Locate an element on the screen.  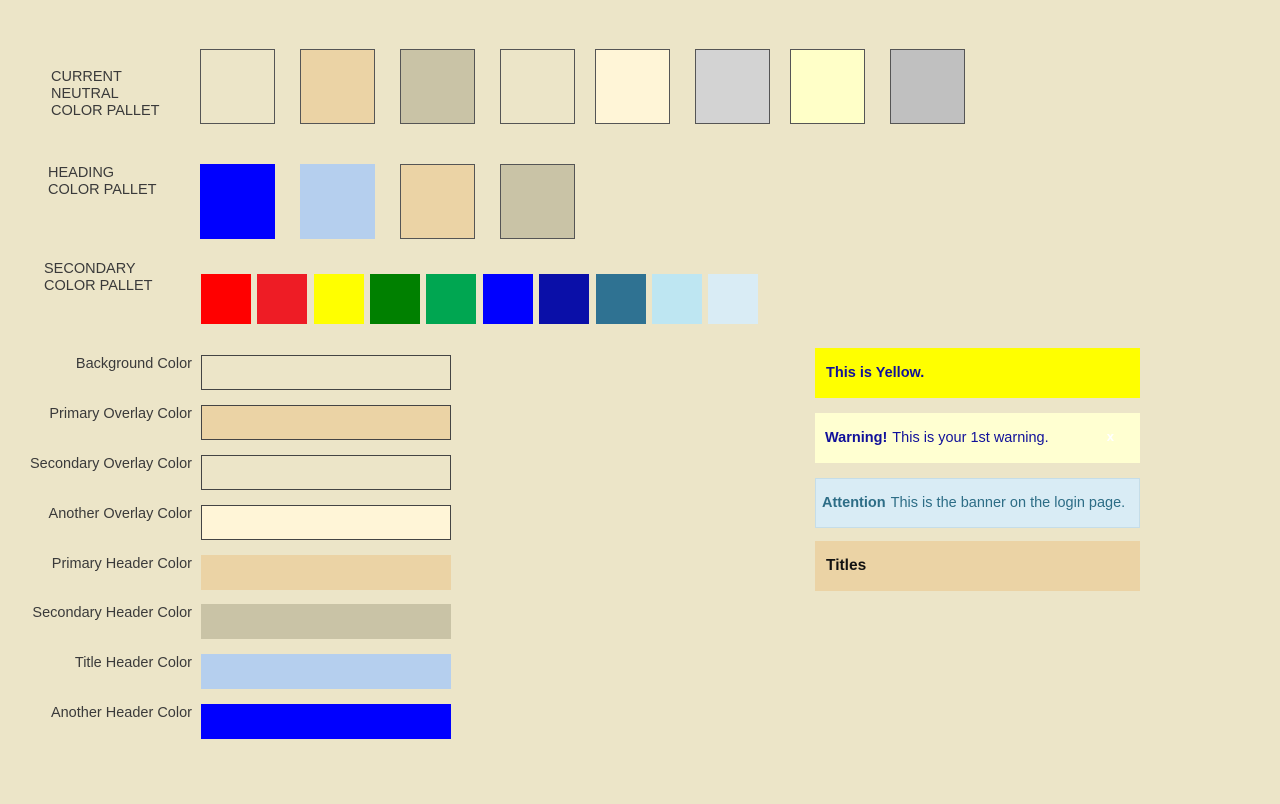
field-label-primary-overlay: Primary Overlay Color is located at coordinates (120, 414).